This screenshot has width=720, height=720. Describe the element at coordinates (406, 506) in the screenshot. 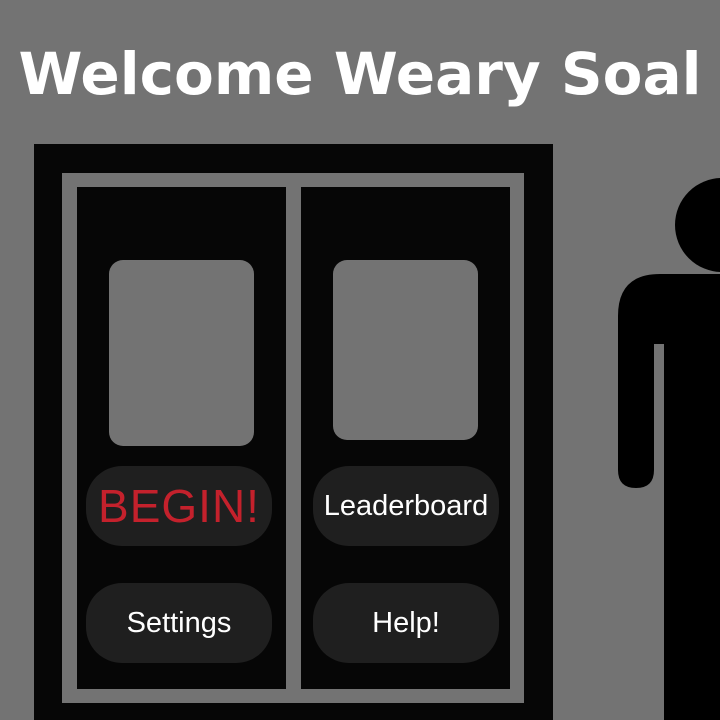

I see `leaderboard-button: Leaderboard` at that location.